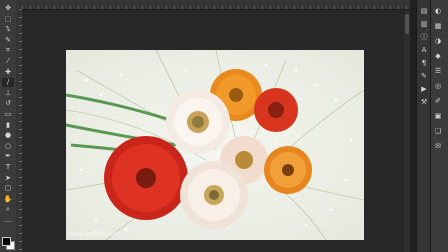  What do you see at coordinates (8, 83) in the screenshot?
I see `brush-tool: ∕` at bounding box center [8, 83].